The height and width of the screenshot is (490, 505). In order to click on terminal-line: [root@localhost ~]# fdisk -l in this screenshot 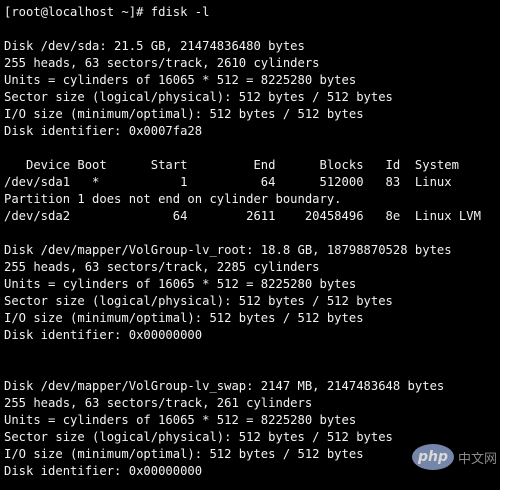, I will do `click(107, 12)`.